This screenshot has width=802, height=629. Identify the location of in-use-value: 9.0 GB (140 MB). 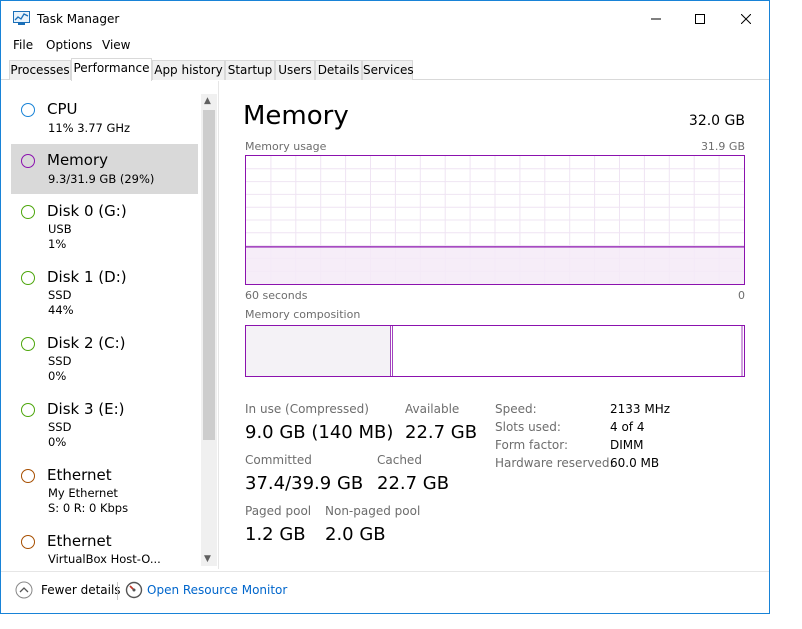
(319, 432).